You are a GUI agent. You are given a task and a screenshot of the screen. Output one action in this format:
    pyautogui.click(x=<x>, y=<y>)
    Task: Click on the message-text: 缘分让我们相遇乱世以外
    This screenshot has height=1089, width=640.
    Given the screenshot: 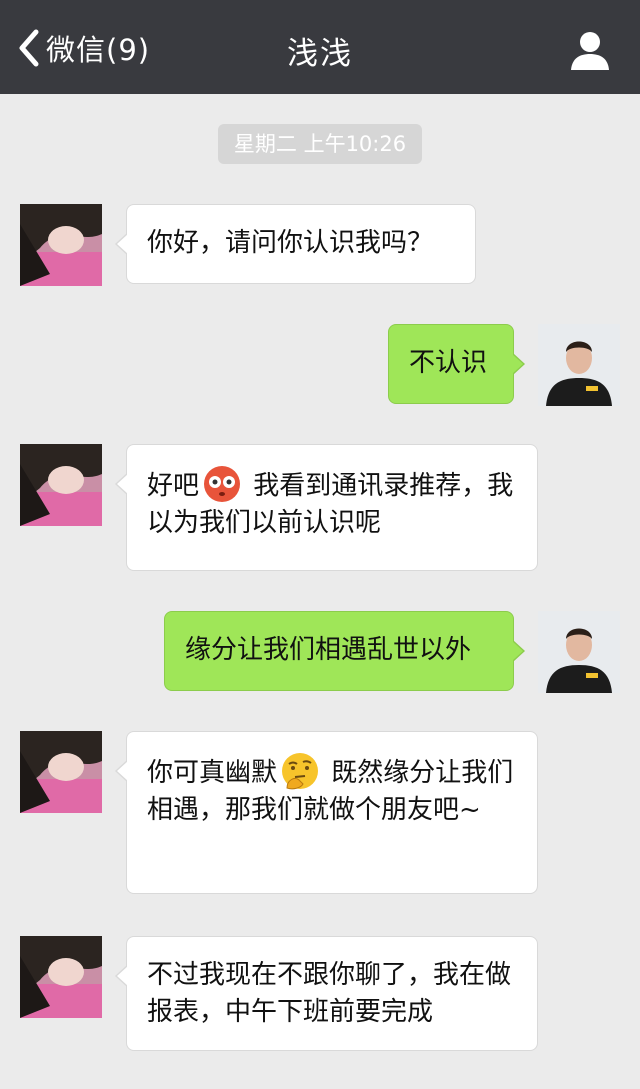 What is the action you would take?
    pyautogui.click(x=328, y=650)
    